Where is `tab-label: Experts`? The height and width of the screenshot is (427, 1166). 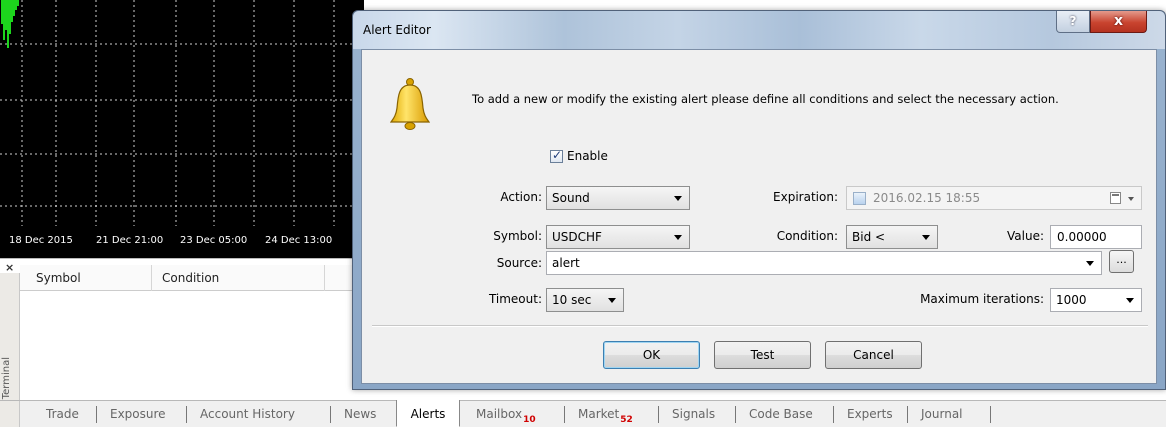 tab-label: Experts is located at coordinates (870, 414).